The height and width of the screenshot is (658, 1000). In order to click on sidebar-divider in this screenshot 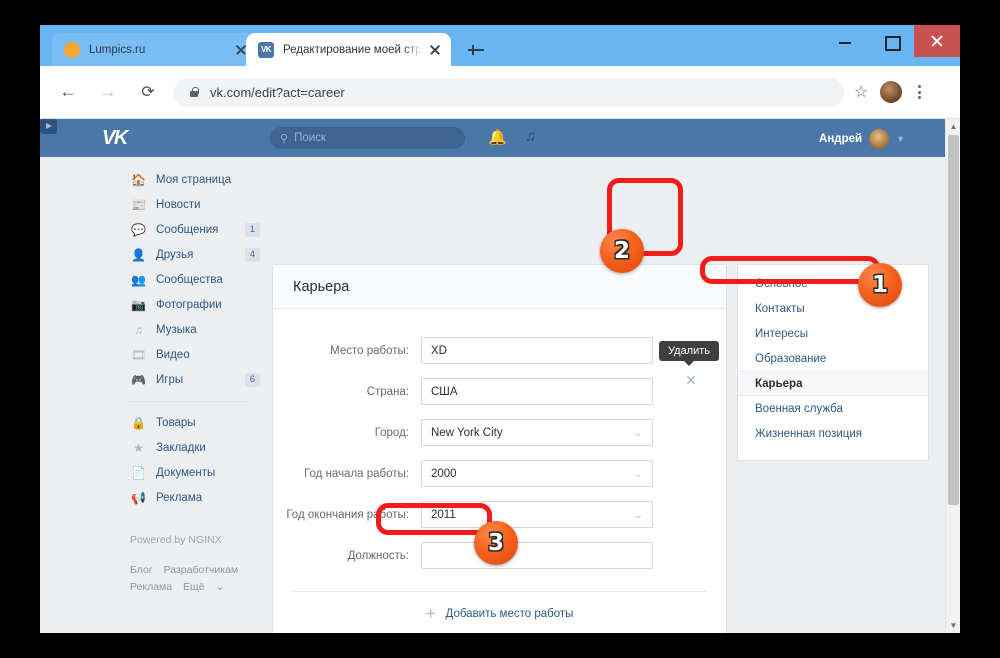, I will do `click(189, 401)`.